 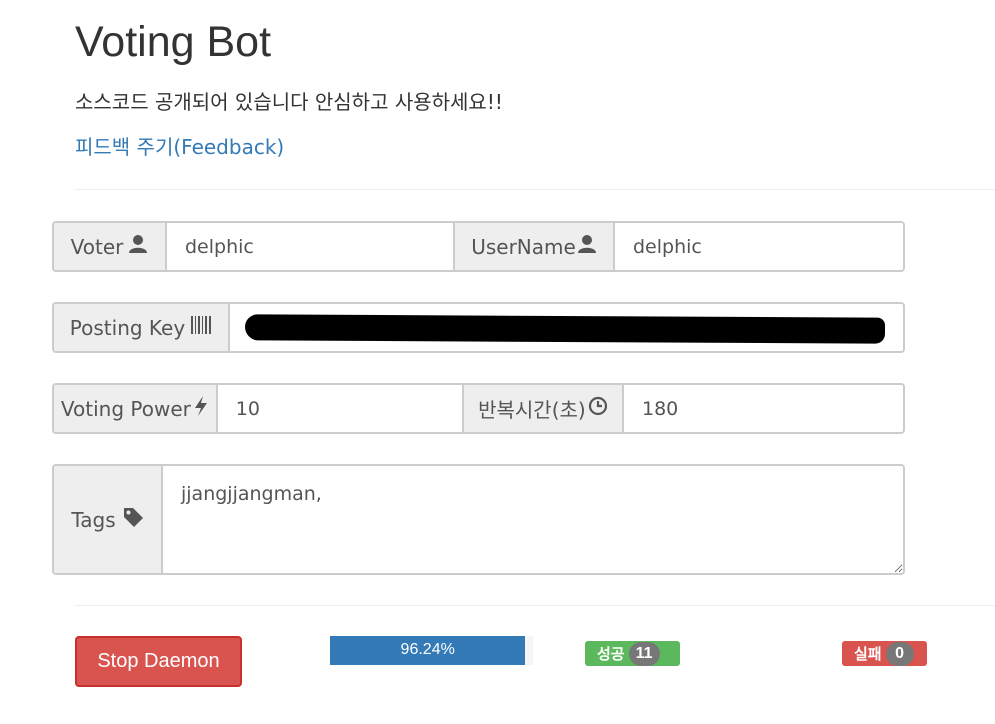 I want to click on repeat-time-addon: 반복시간(초), so click(x=542, y=408).